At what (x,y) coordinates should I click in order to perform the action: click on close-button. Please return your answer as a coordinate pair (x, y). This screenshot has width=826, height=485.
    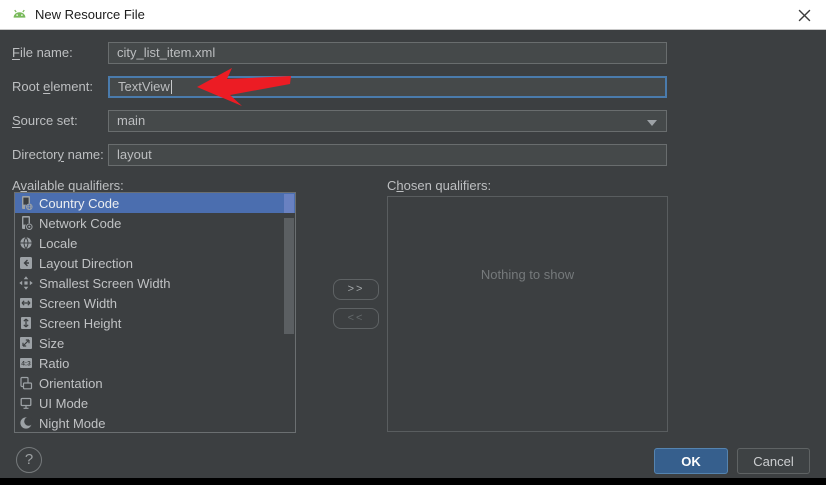
    Looking at the image, I should click on (804, 15).